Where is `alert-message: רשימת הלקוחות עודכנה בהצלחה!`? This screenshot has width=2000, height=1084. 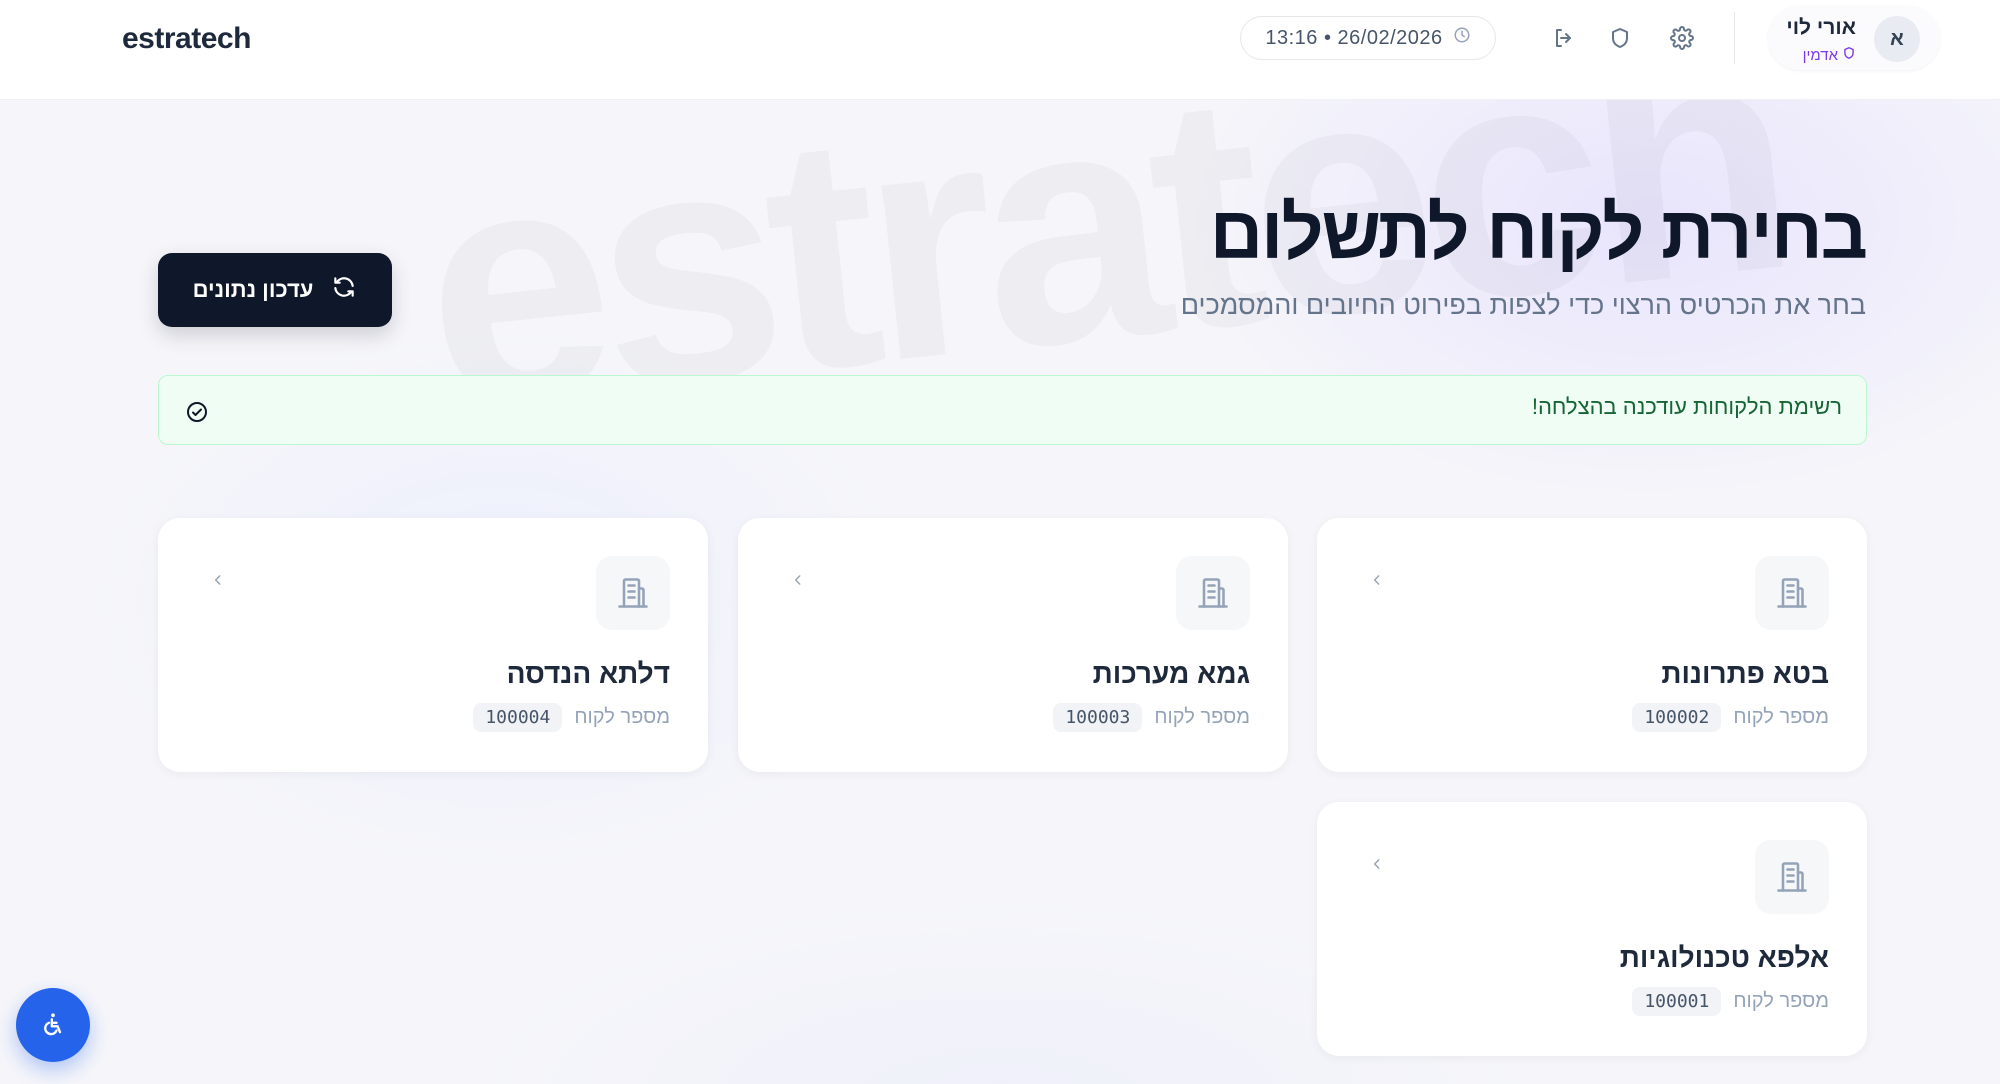
alert-message: רשימת הלקוחות עודכנה בהצלחה! is located at coordinates (1686, 406).